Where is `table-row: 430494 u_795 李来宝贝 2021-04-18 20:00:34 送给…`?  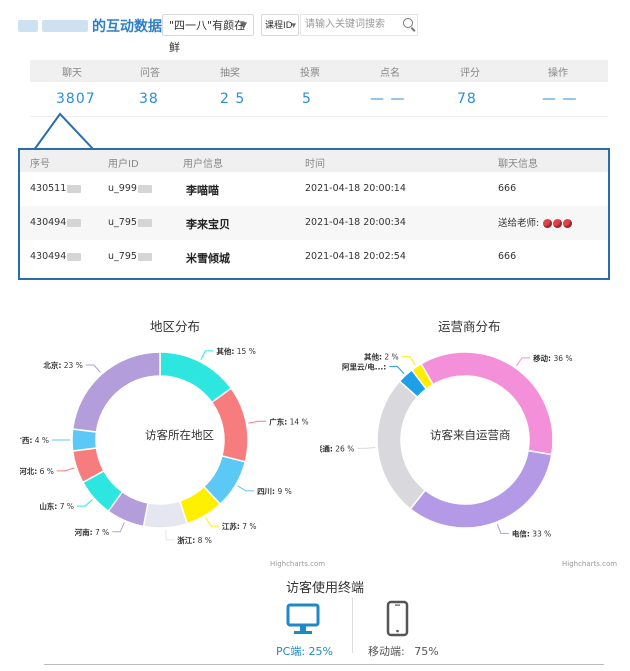 table-row: 430494 u_795 李来宝贝 2021-04-18 20:00:34 送给… is located at coordinates (314, 223).